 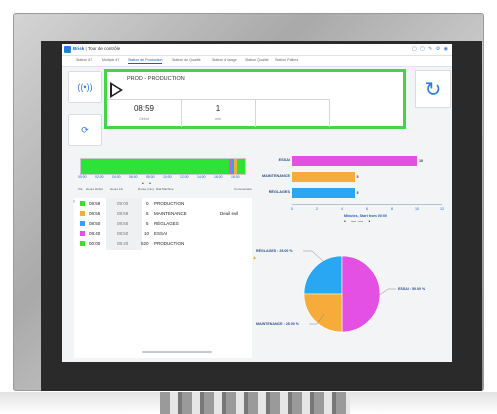 What do you see at coordinates (386, 292) in the screenshot?
I see `leader-line-essai` at bounding box center [386, 292].